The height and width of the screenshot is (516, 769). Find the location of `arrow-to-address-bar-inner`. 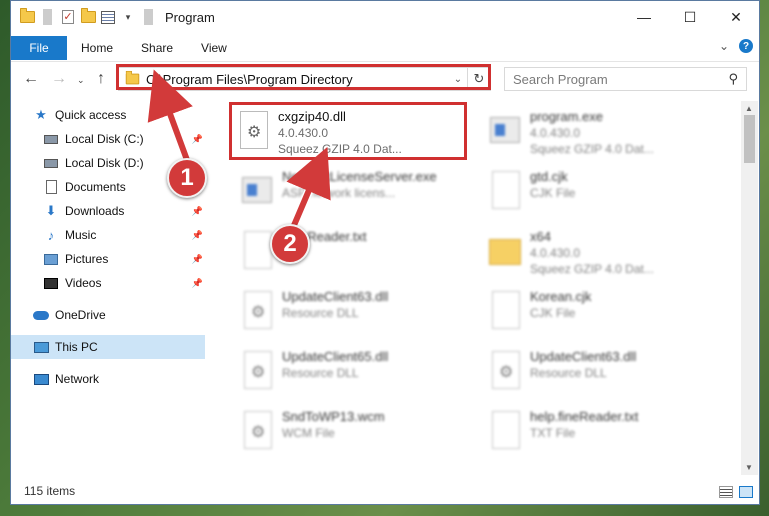

arrow-to-address-bar-inner is located at coordinates (170, 116).